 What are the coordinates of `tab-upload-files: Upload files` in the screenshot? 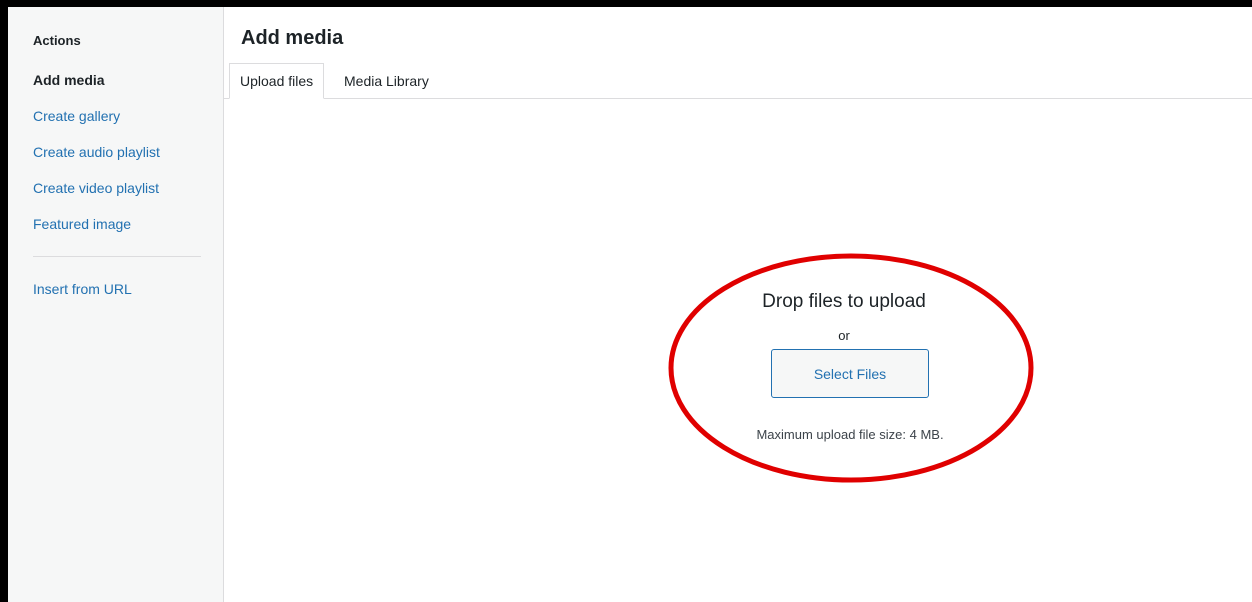 It's located at (277, 81).